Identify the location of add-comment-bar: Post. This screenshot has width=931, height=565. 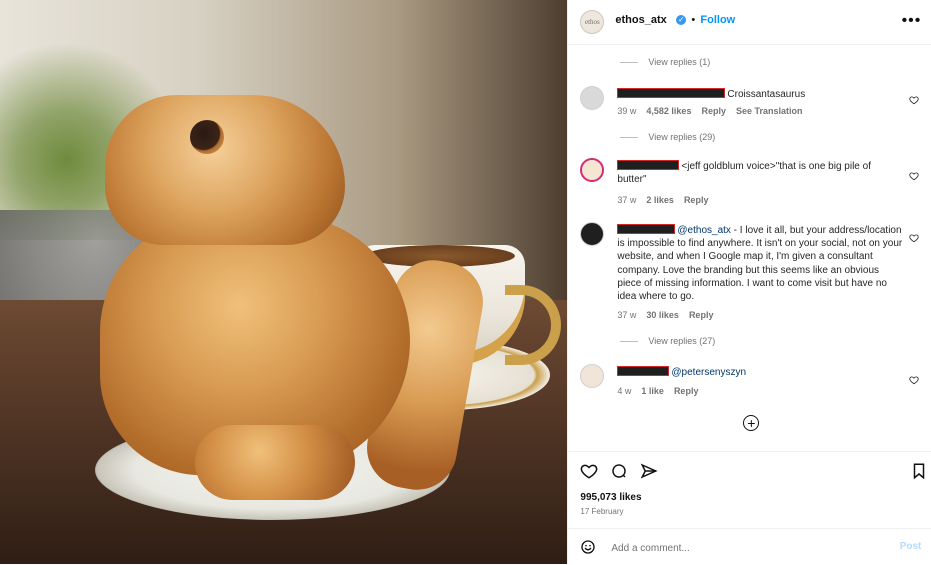
(749, 546).